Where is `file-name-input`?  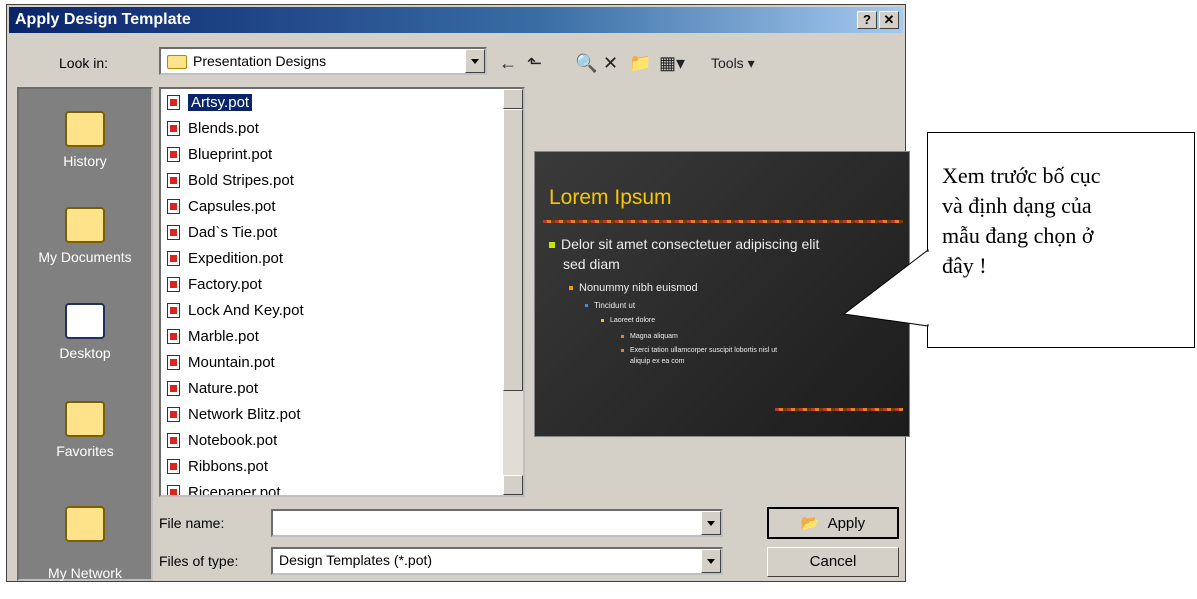
file-name-input is located at coordinates (497, 523).